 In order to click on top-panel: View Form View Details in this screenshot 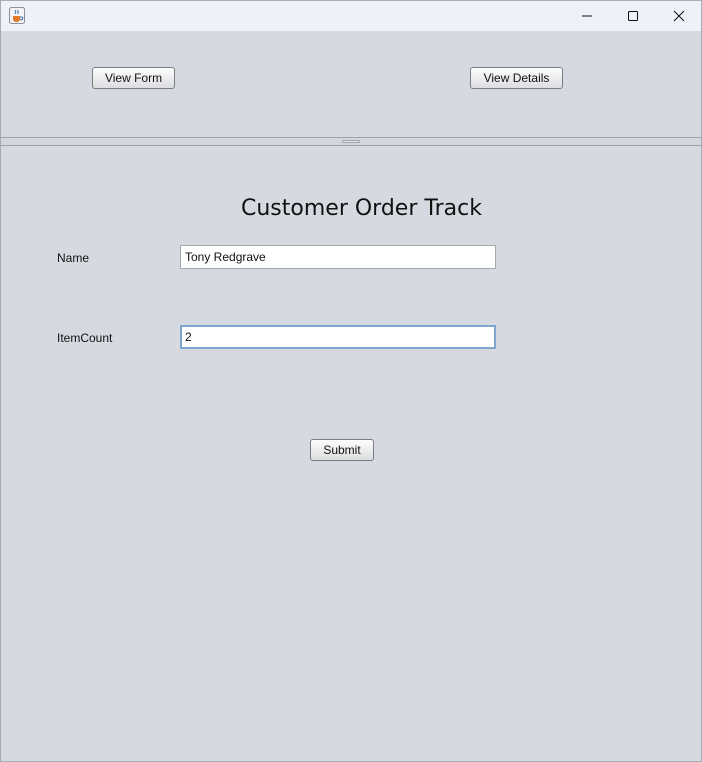, I will do `click(351, 84)`.